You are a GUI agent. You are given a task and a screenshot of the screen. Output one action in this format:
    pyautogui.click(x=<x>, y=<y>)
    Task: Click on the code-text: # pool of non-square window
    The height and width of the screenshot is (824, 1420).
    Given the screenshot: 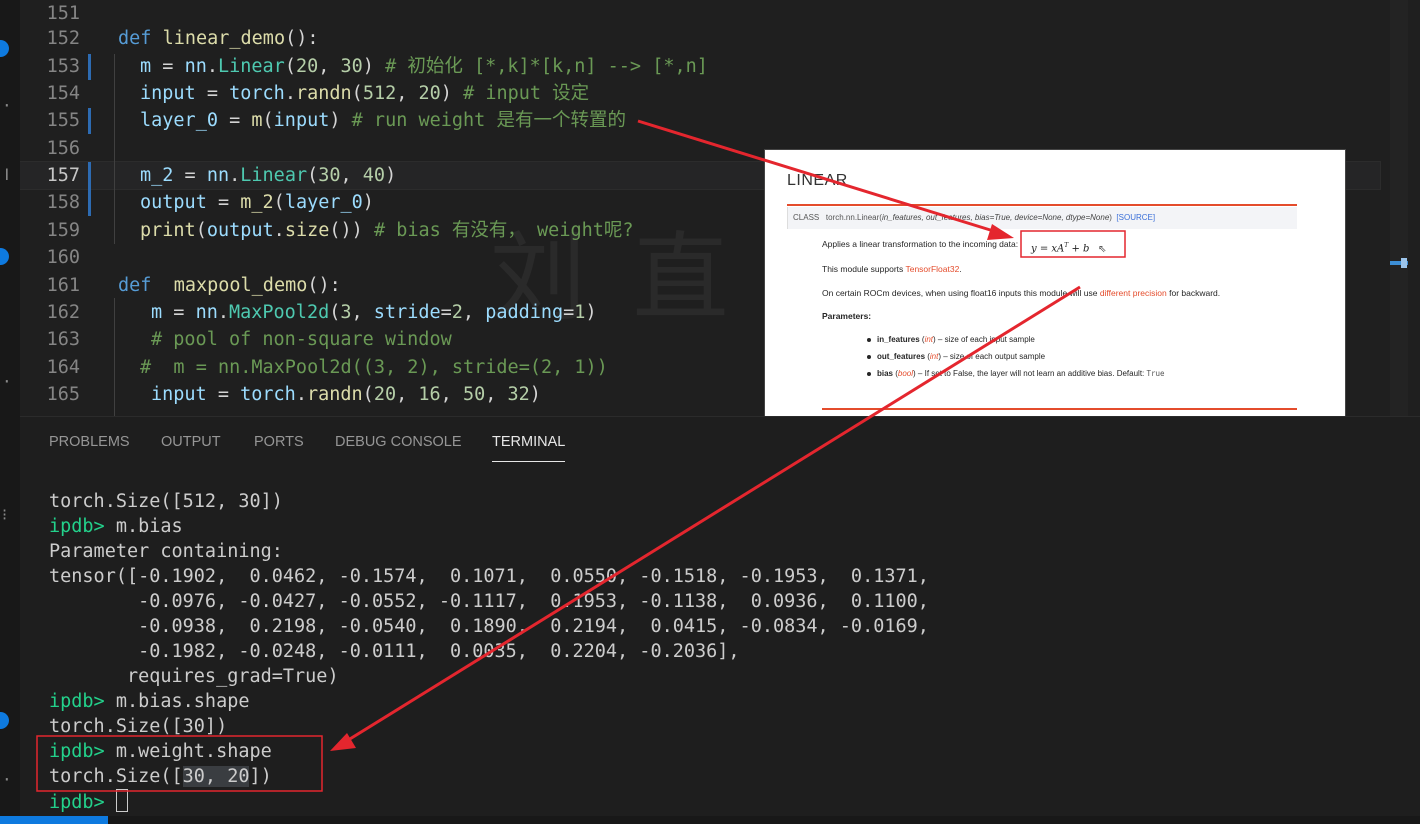 What is the action you would take?
    pyautogui.click(x=301, y=339)
    